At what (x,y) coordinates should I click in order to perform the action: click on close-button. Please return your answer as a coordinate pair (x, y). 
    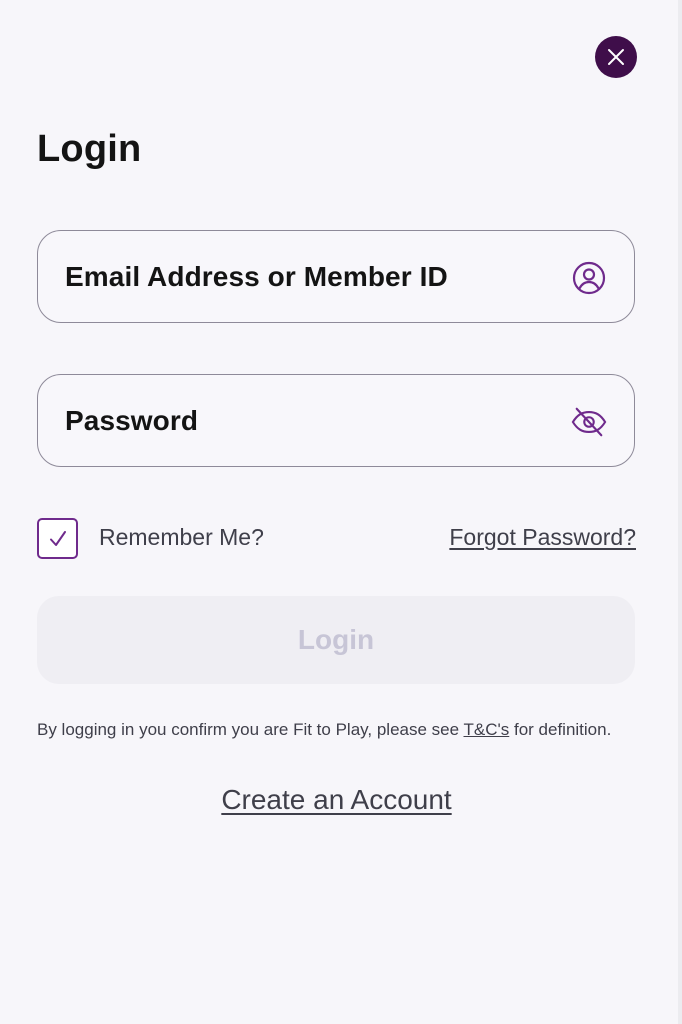
    Looking at the image, I should click on (616, 57).